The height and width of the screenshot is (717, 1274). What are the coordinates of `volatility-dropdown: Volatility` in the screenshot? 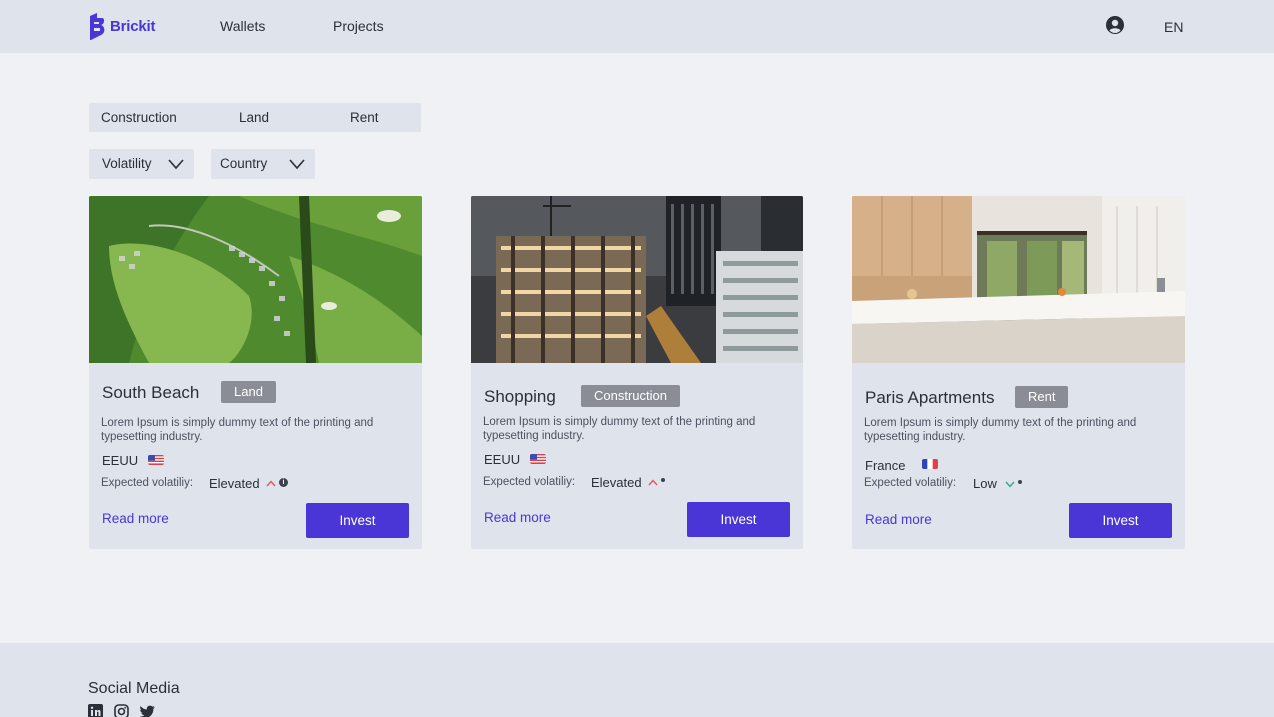 It's located at (141, 164).